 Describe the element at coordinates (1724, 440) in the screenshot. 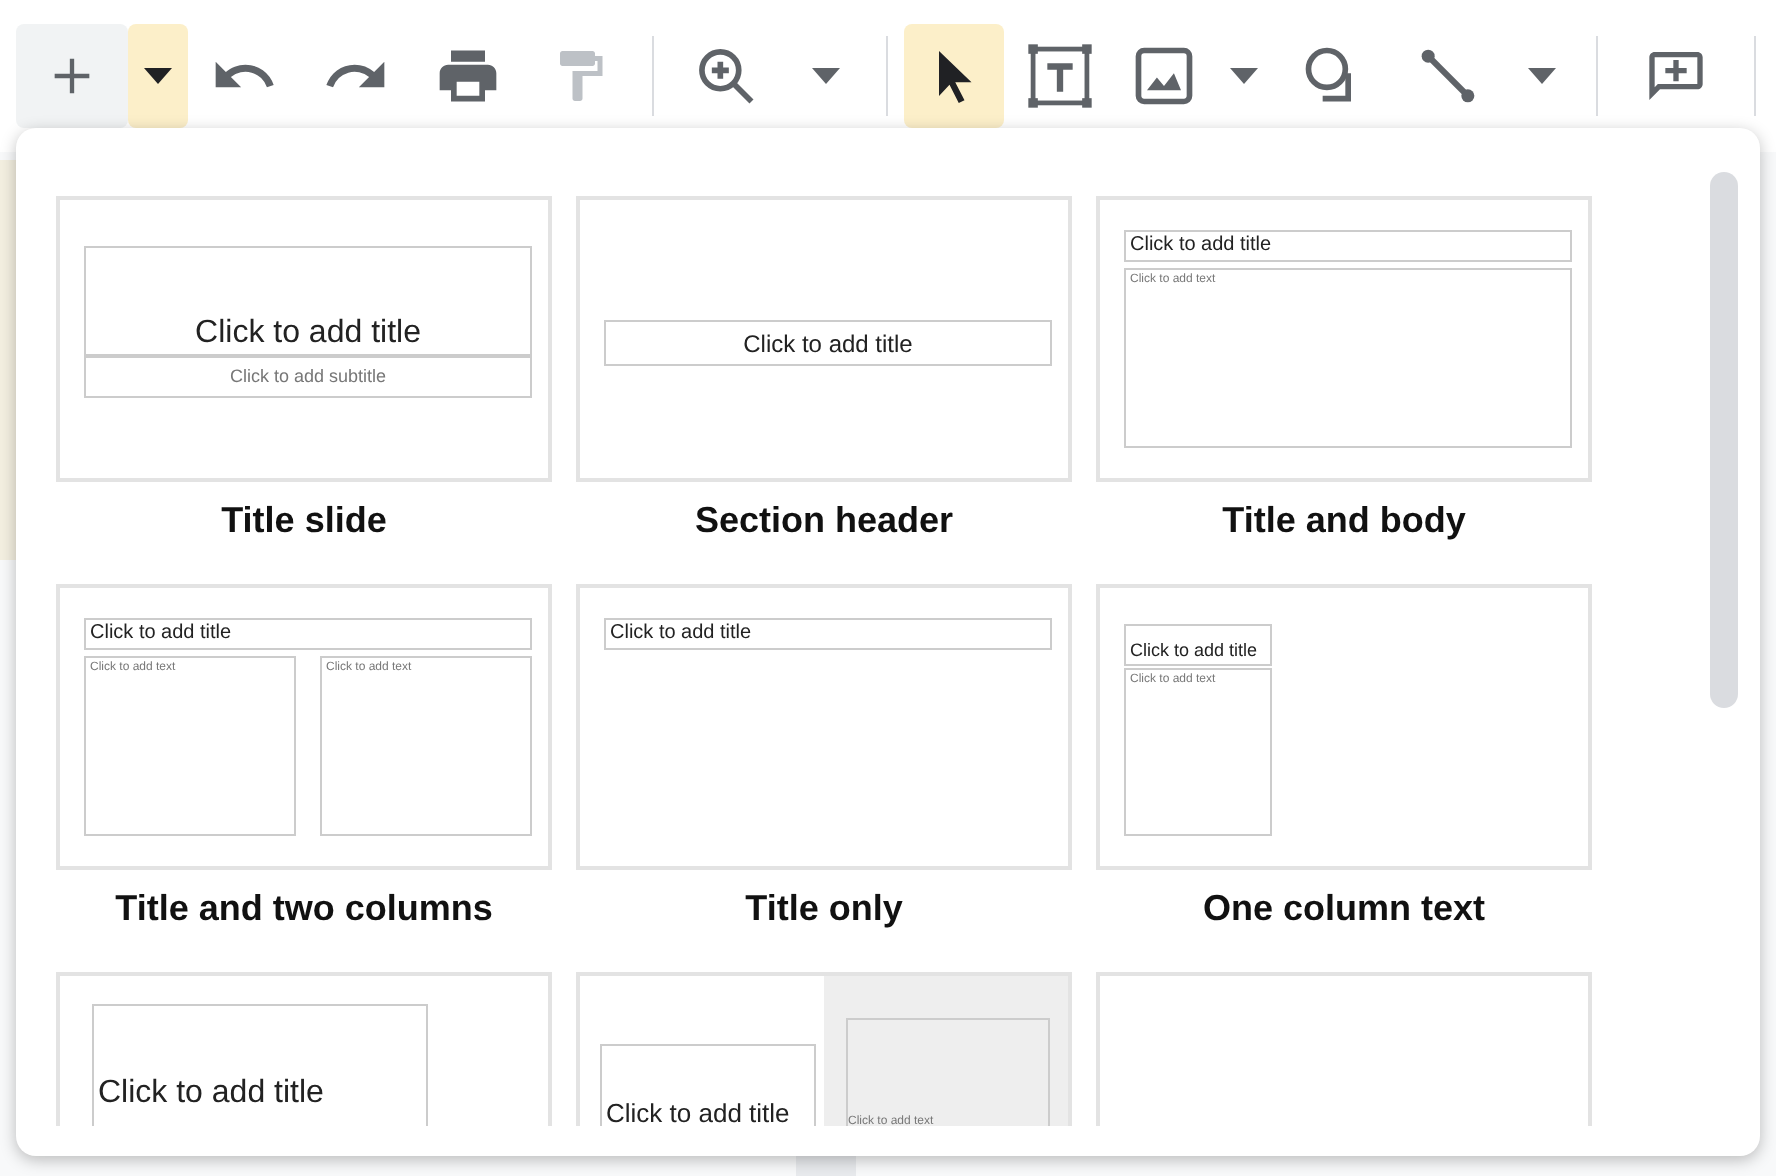

I see `scrollbar-thumb` at that location.